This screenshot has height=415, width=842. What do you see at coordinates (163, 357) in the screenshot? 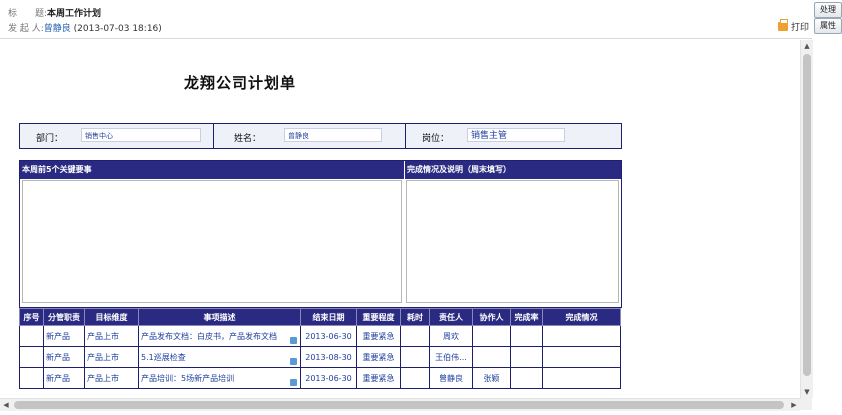
I see `description-text: 5.1巡展检查` at bounding box center [163, 357].